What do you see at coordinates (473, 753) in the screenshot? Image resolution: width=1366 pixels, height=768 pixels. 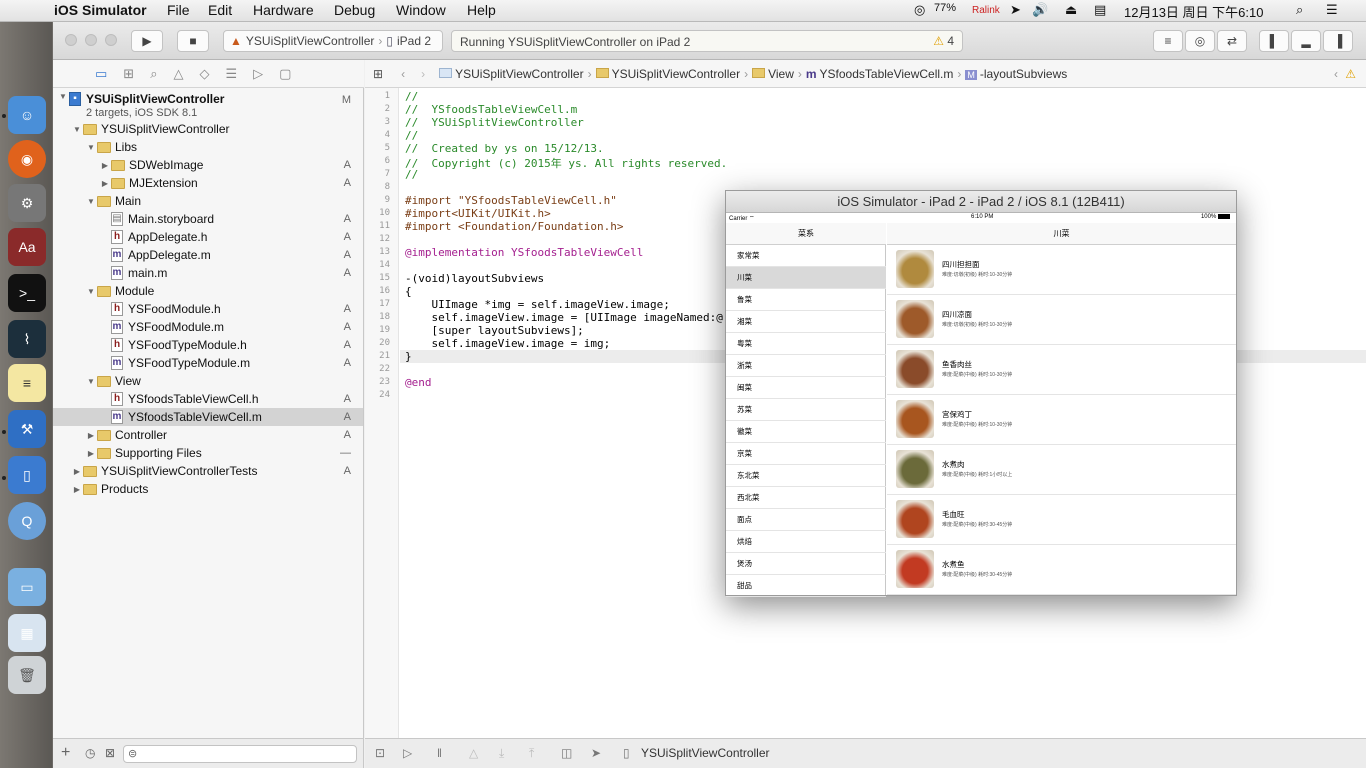 I see `step-over-icon: △` at bounding box center [473, 753].